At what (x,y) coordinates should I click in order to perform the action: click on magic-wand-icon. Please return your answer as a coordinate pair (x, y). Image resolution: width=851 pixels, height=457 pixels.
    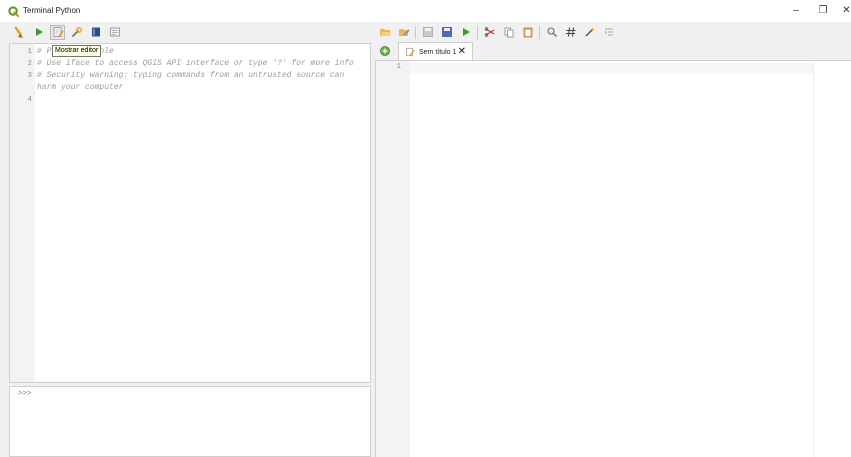
    Looking at the image, I should click on (589, 32).